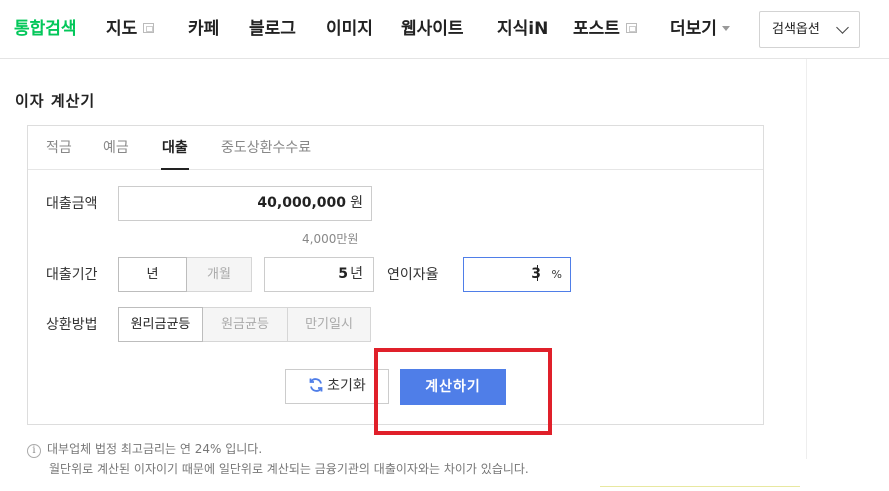 Image resolution: width=889 pixels, height=491 pixels. Describe the element at coordinates (122, 29) in the screenshot. I see `nav-label: 지도` at that location.